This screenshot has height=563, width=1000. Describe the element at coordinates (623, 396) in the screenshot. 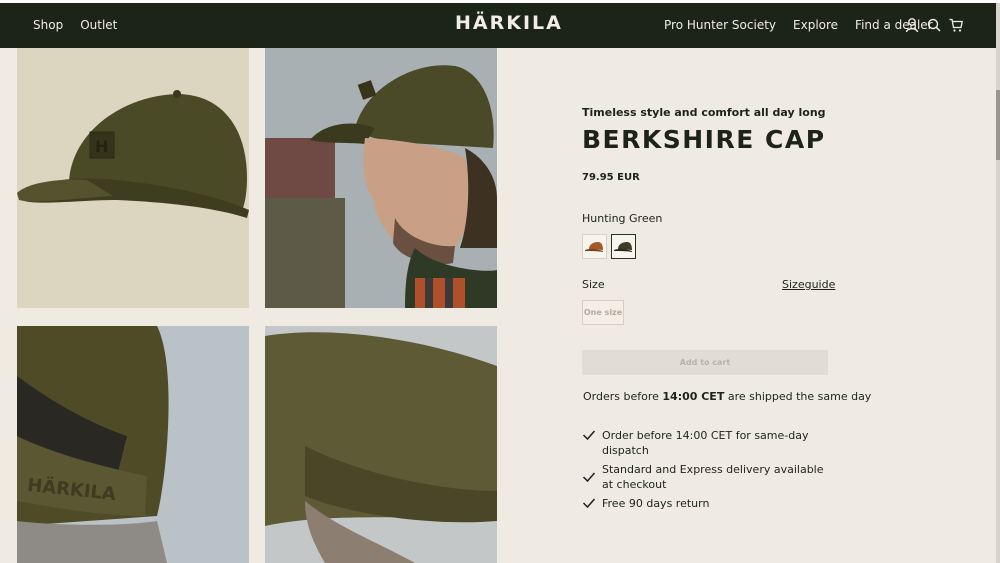

I see `shipping-notice-pre: Orders before` at that location.